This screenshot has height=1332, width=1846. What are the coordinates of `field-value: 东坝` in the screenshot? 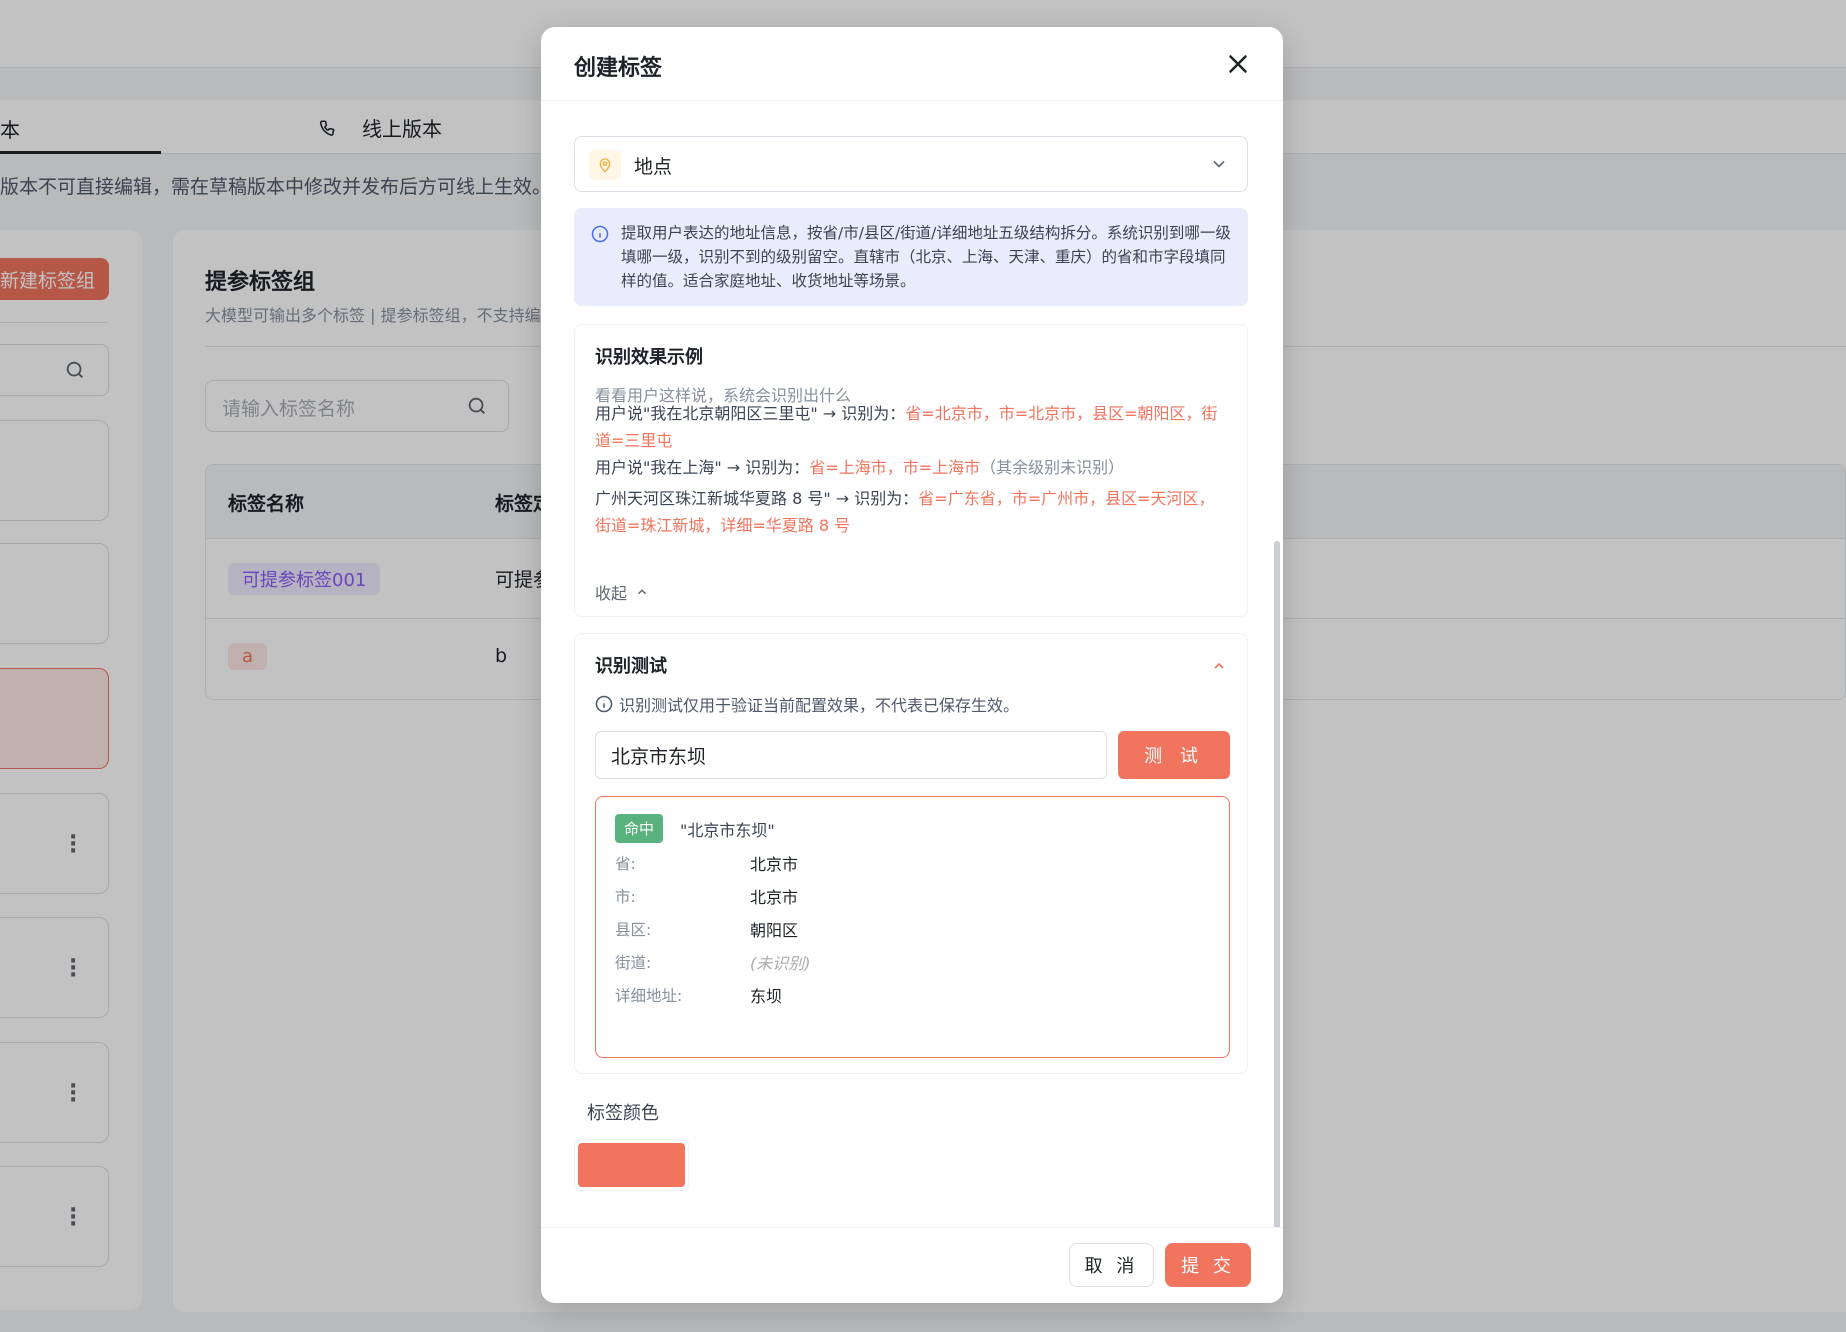 It's located at (766, 996).